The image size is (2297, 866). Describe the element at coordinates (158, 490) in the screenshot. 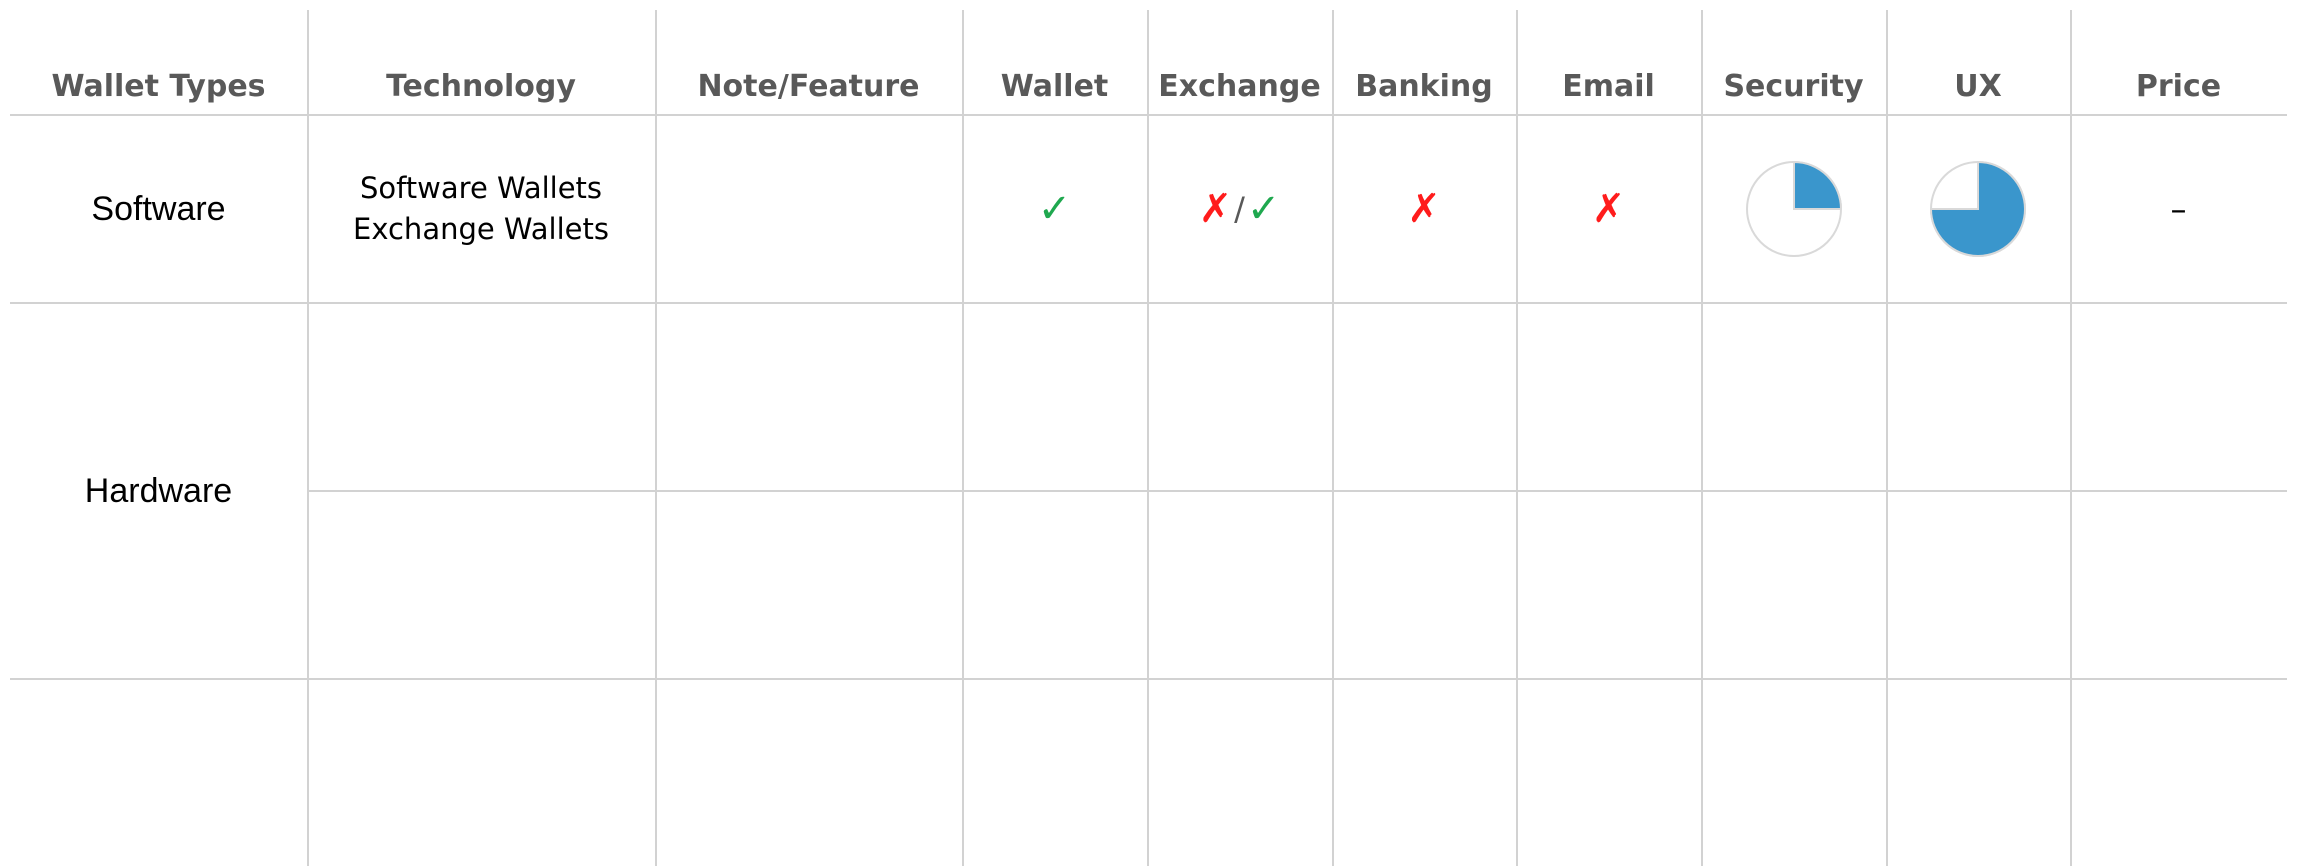

I see `row-label-hardware: Hardware` at that location.